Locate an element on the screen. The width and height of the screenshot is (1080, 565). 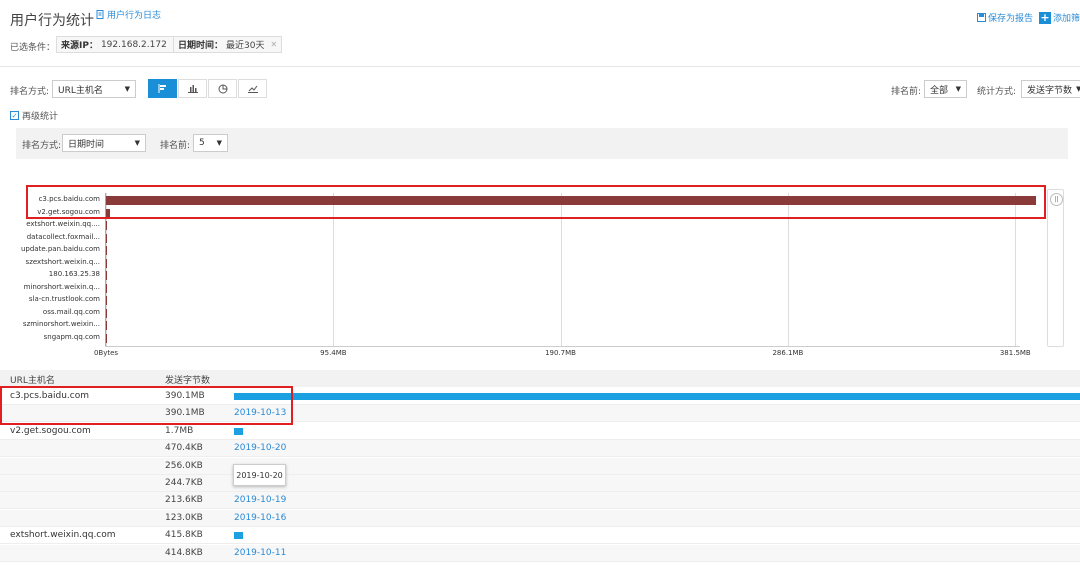
bytes-cell: 414.8KB is located at coordinates (184, 552).